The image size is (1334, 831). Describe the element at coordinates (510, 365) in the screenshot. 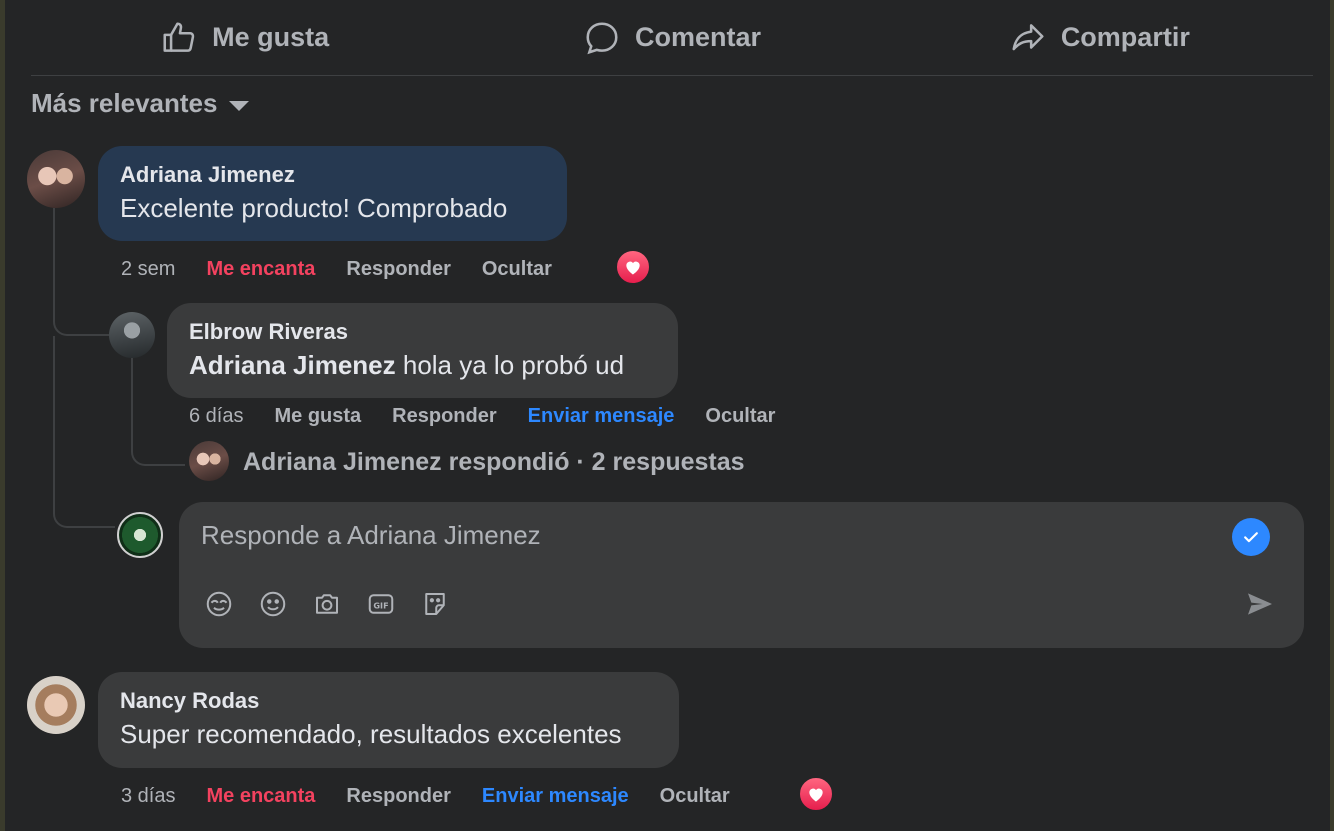

I see `reply-body: hola ya lo probó ud` at that location.